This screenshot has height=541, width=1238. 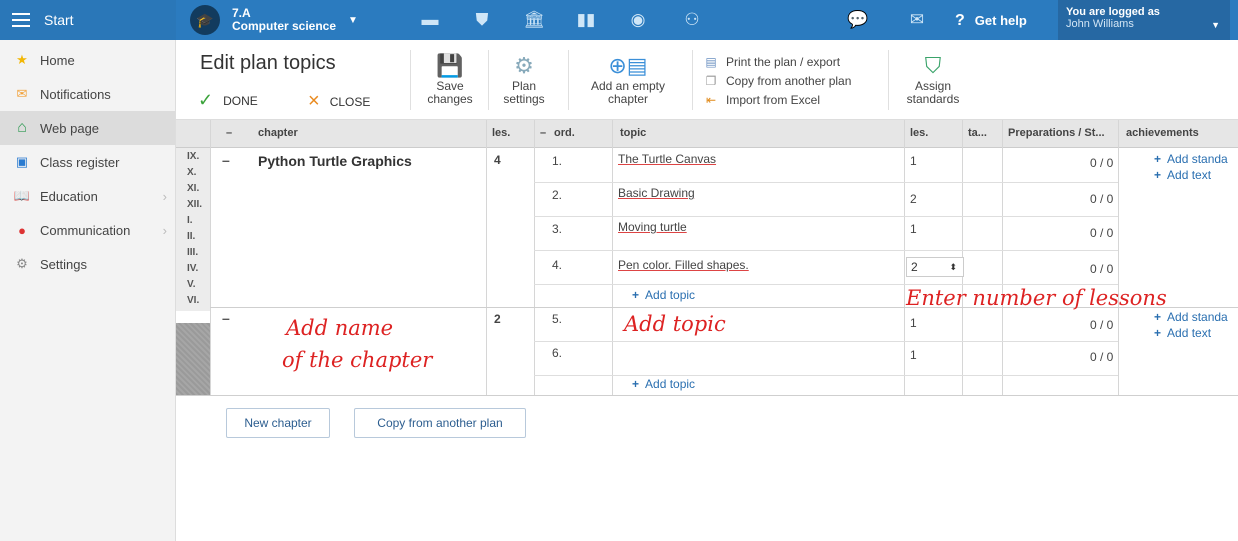 What do you see at coordinates (22, 93) in the screenshot?
I see `envelope-icon: ✉` at bounding box center [22, 93].